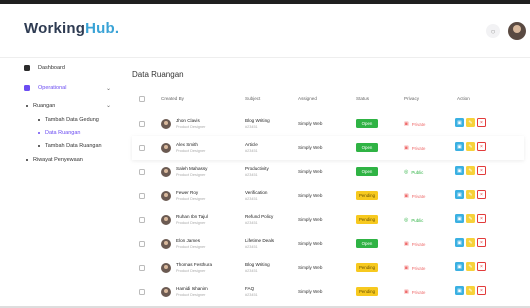 This screenshot has width=530, height=308. What do you see at coordinates (307, 98) in the screenshot?
I see `column-header: Assigned` at bounding box center [307, 98].